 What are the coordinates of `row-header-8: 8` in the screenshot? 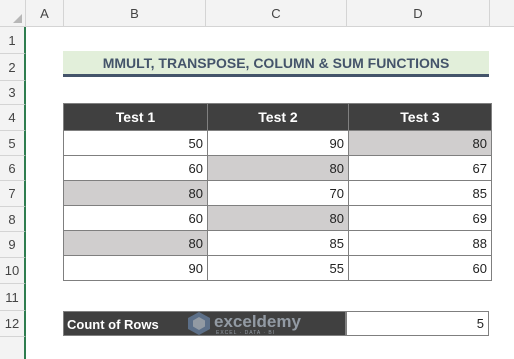 It's located at (13, 219).